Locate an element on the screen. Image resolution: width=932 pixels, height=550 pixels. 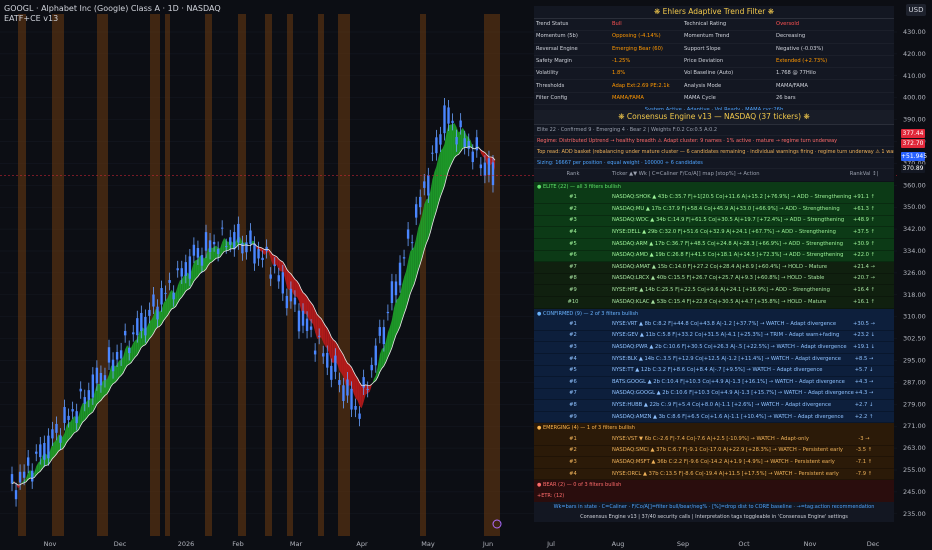
metric-label: MAMA Cycle is located at coordinates (700, 97).